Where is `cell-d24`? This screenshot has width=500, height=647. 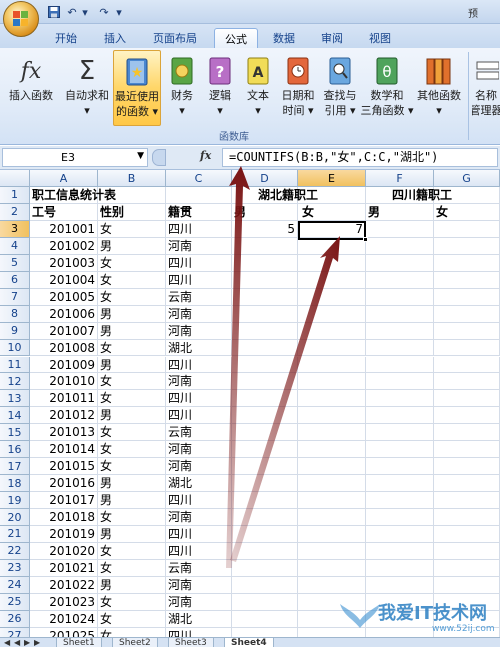 cell-d24 is located at coordinates (265, 585).